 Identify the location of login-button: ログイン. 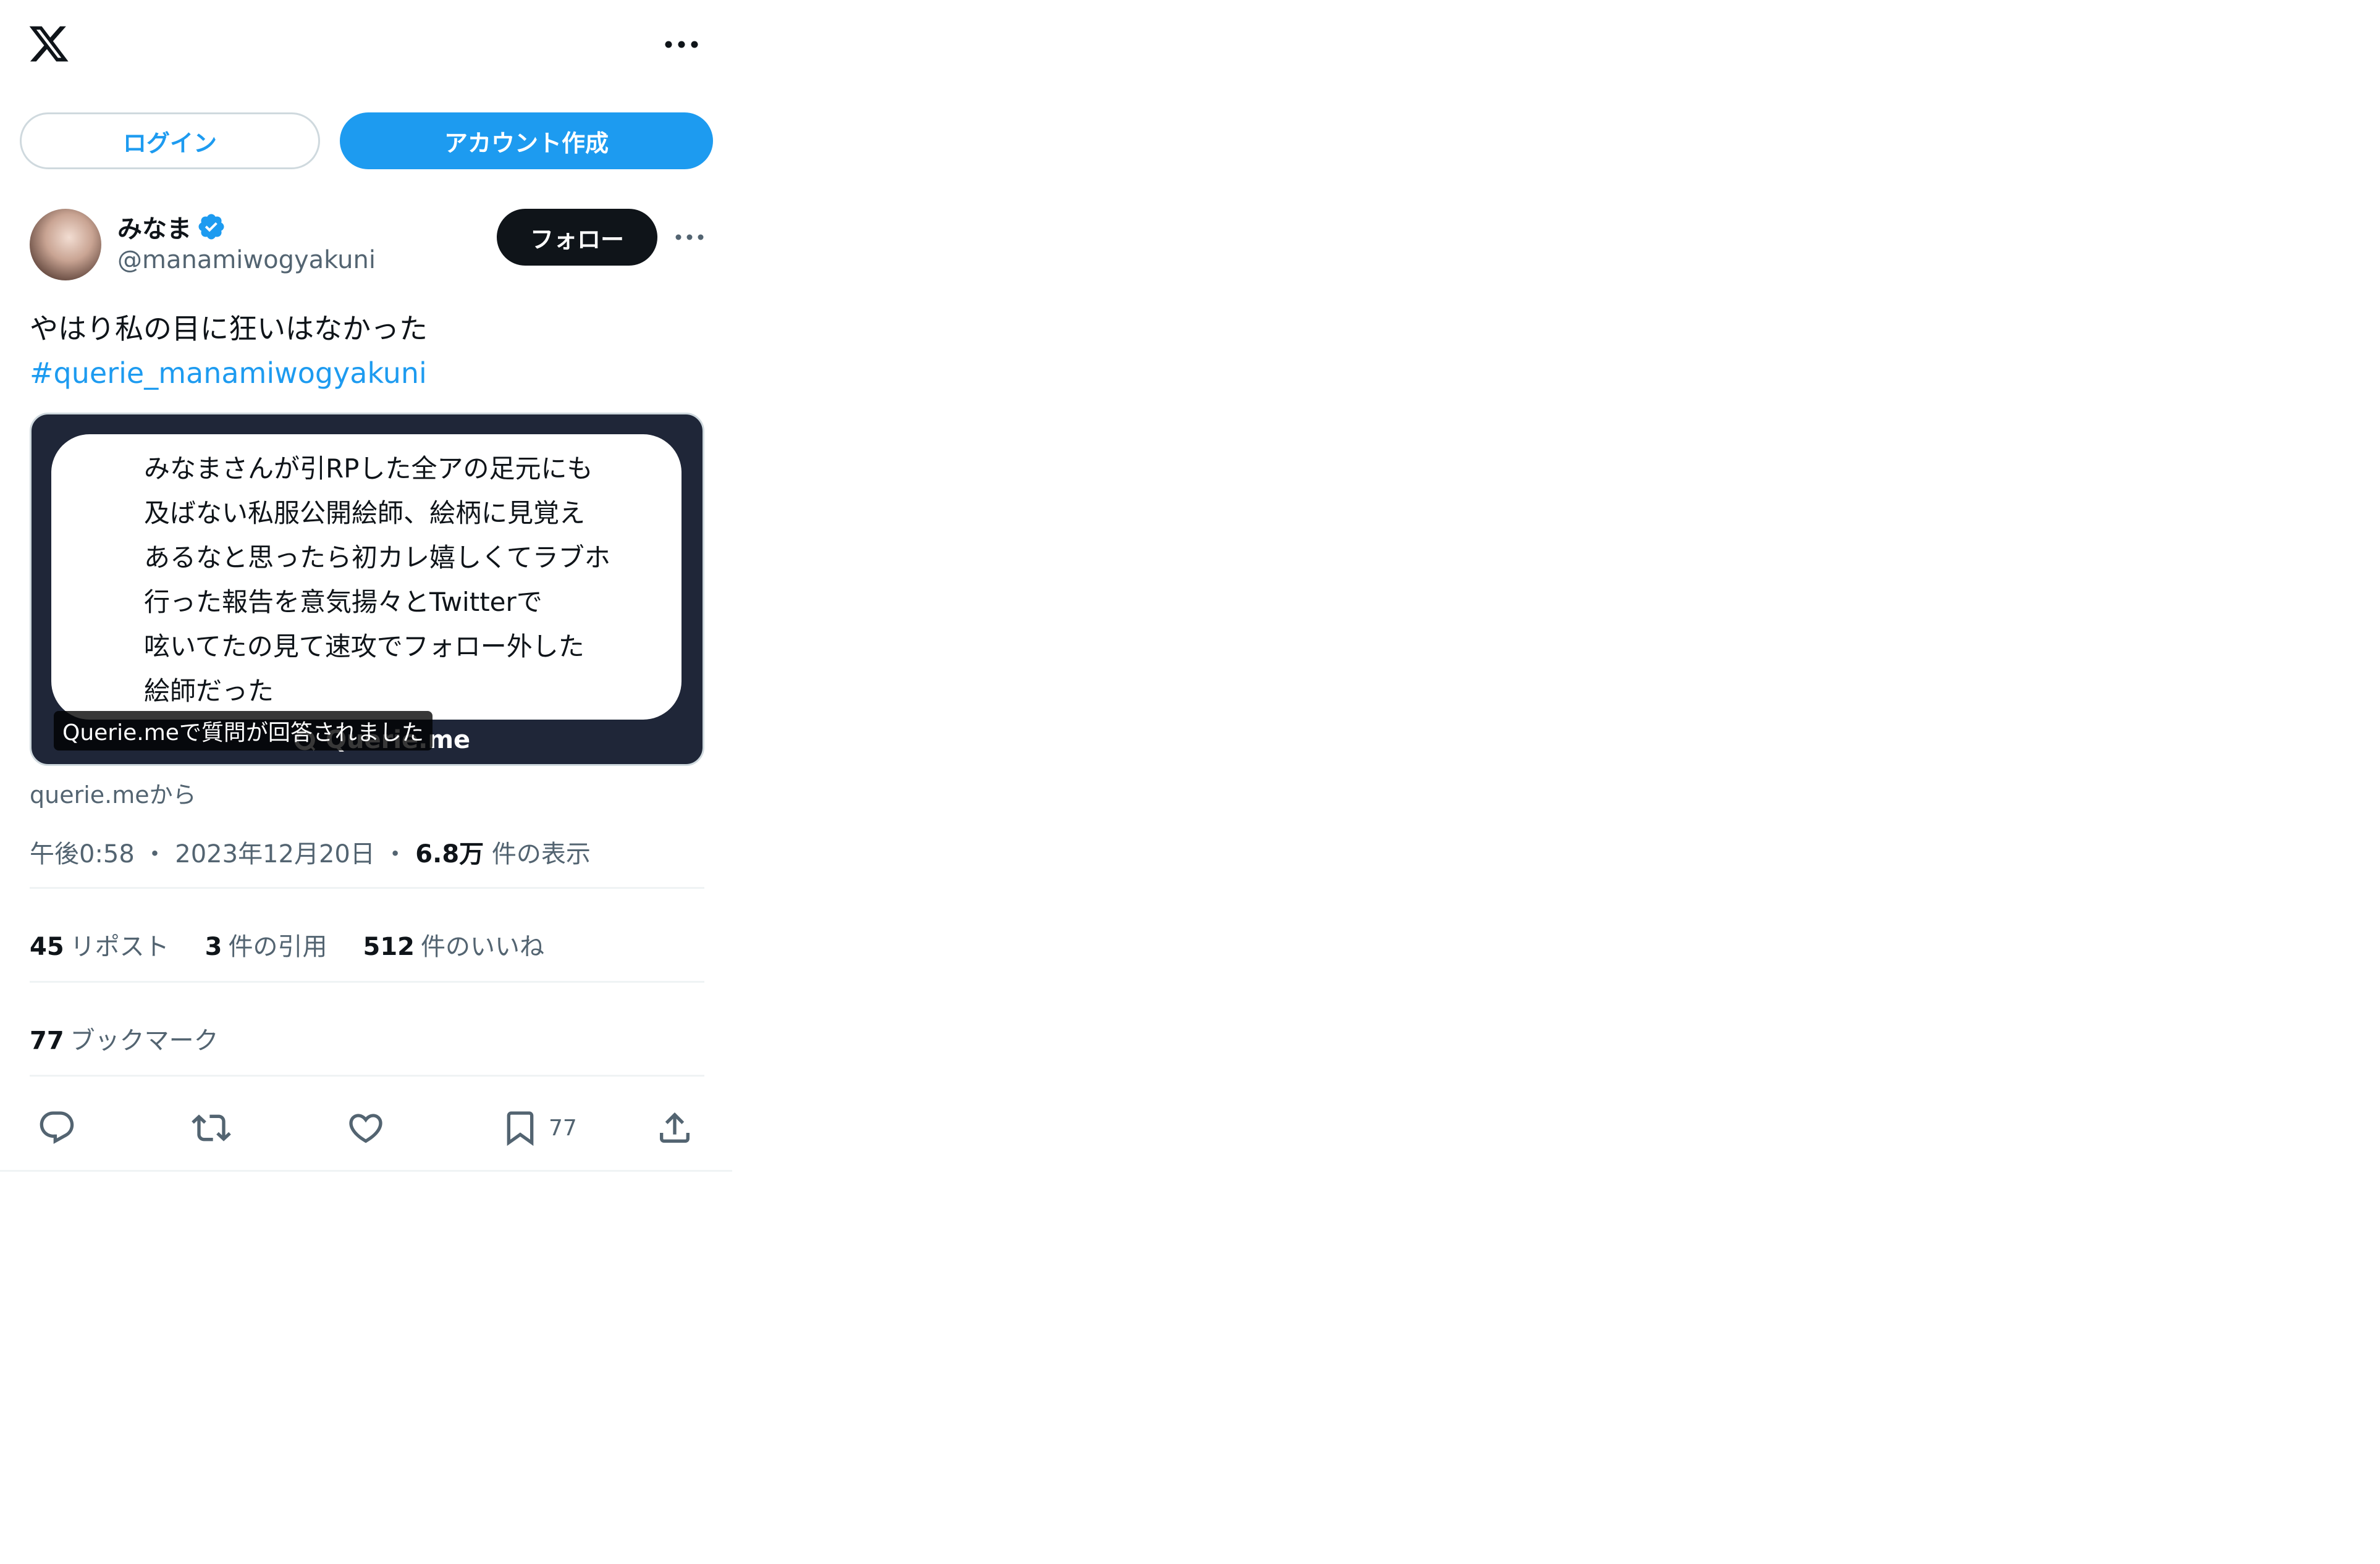
(170, 140).